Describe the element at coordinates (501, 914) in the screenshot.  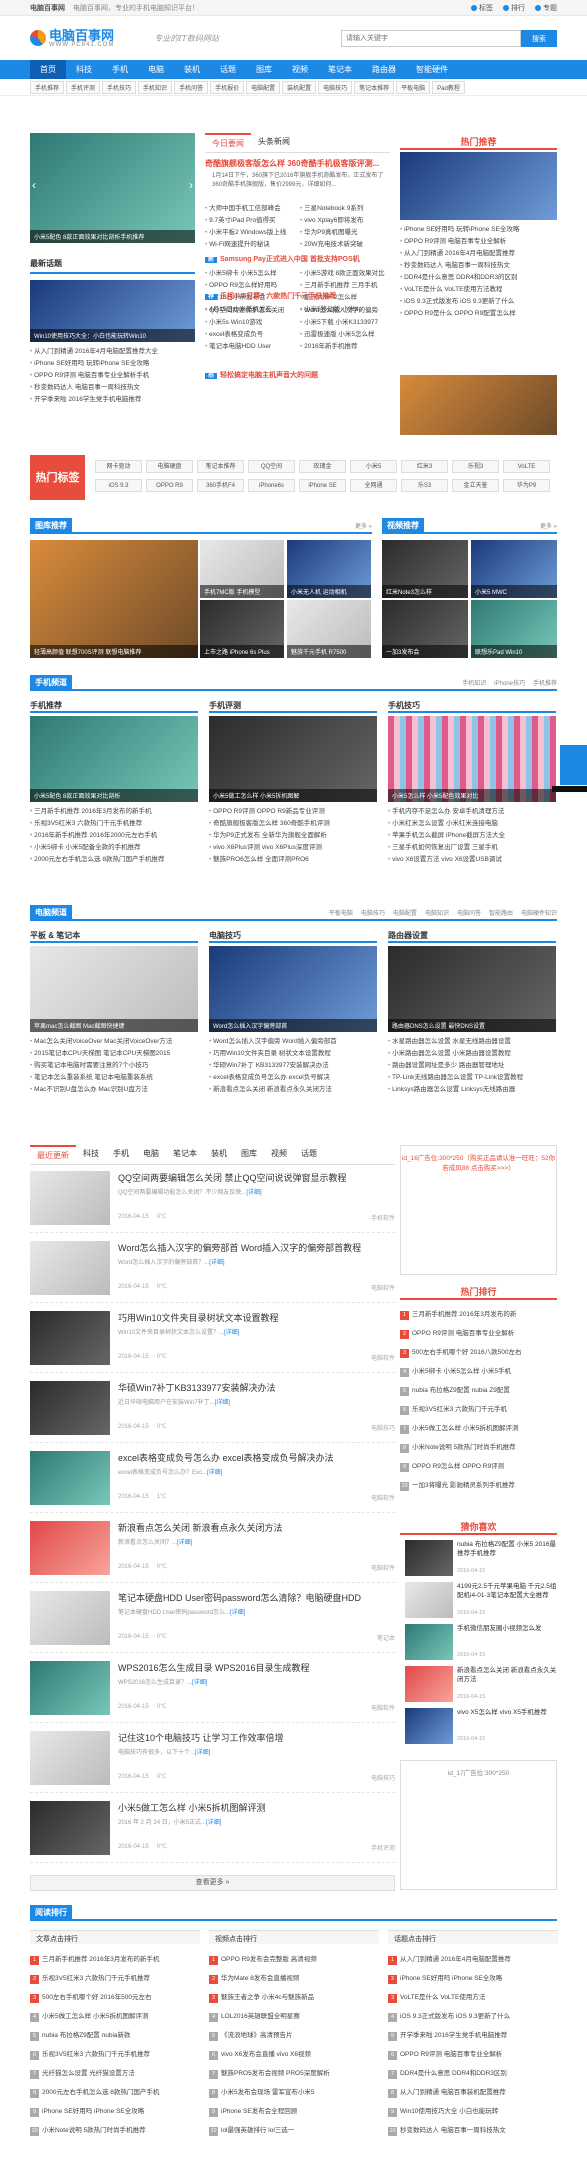
I see `channel-link: 智能路由` at that location.